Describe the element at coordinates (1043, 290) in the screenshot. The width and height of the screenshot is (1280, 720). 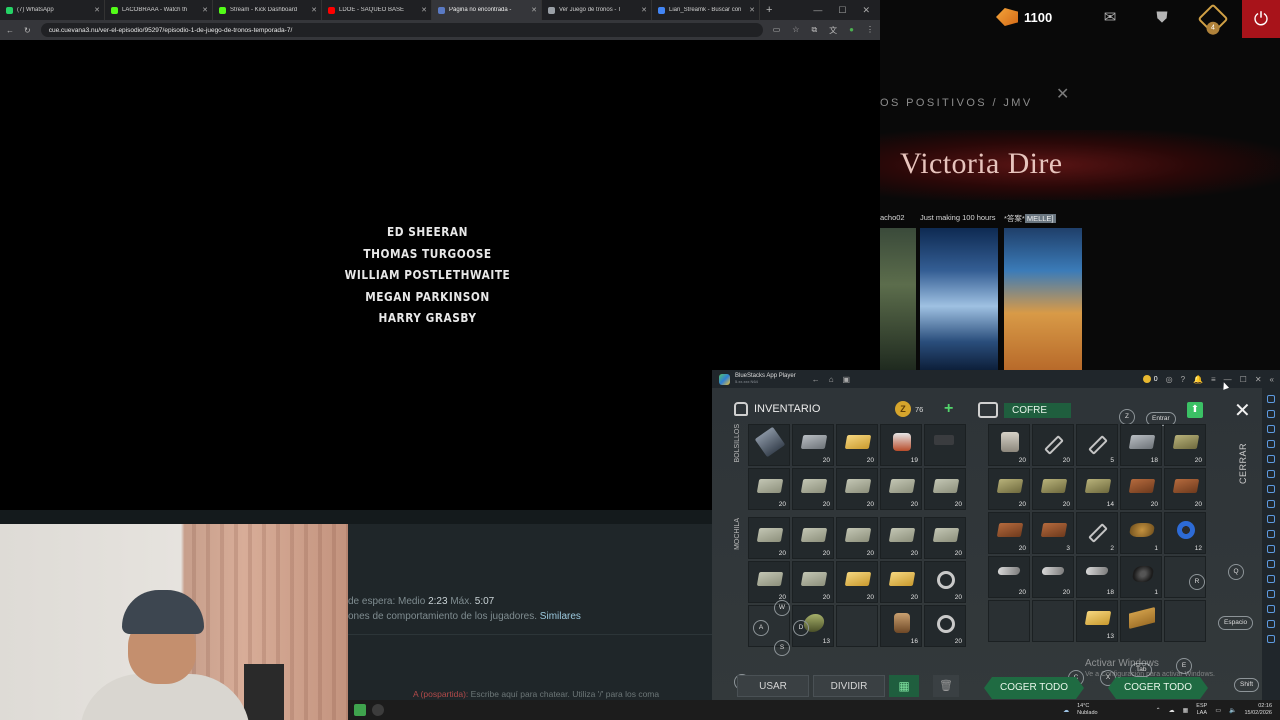
I see `player-card: *答案* MELLE]` at that location.